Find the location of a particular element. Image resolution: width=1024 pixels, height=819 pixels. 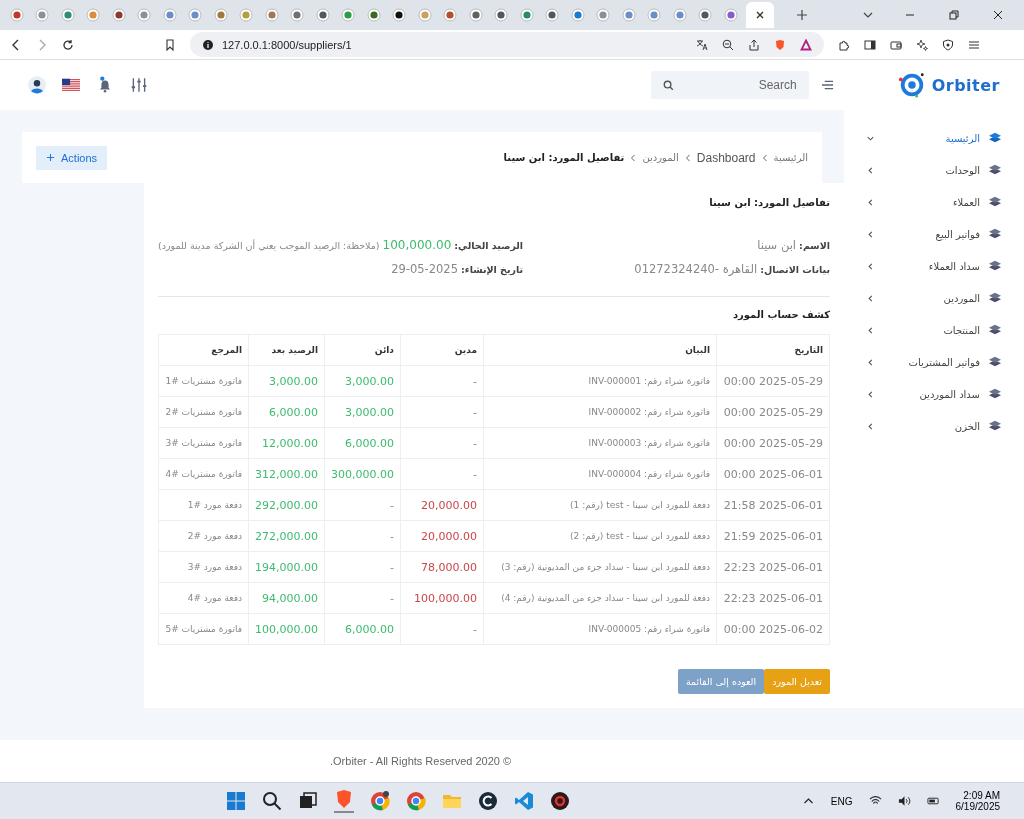

table-cell: 2025-06-01 21:59 is located at coordinates (773, 536).